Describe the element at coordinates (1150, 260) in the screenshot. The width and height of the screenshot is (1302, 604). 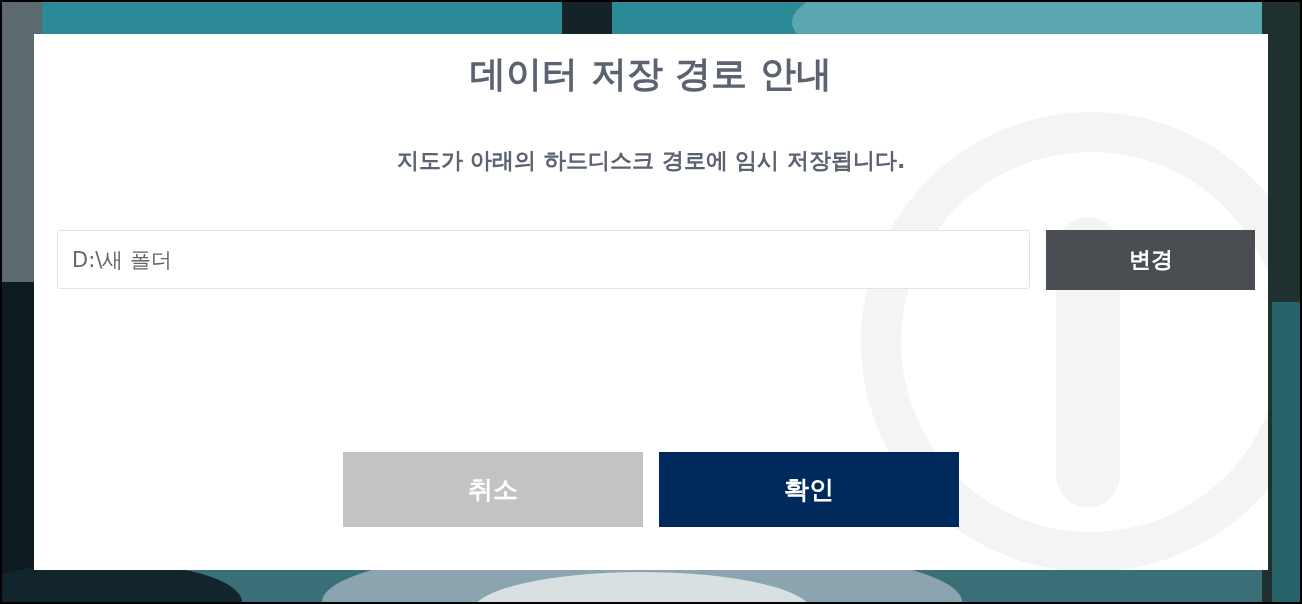
I see `change-button: 변경` at that location.